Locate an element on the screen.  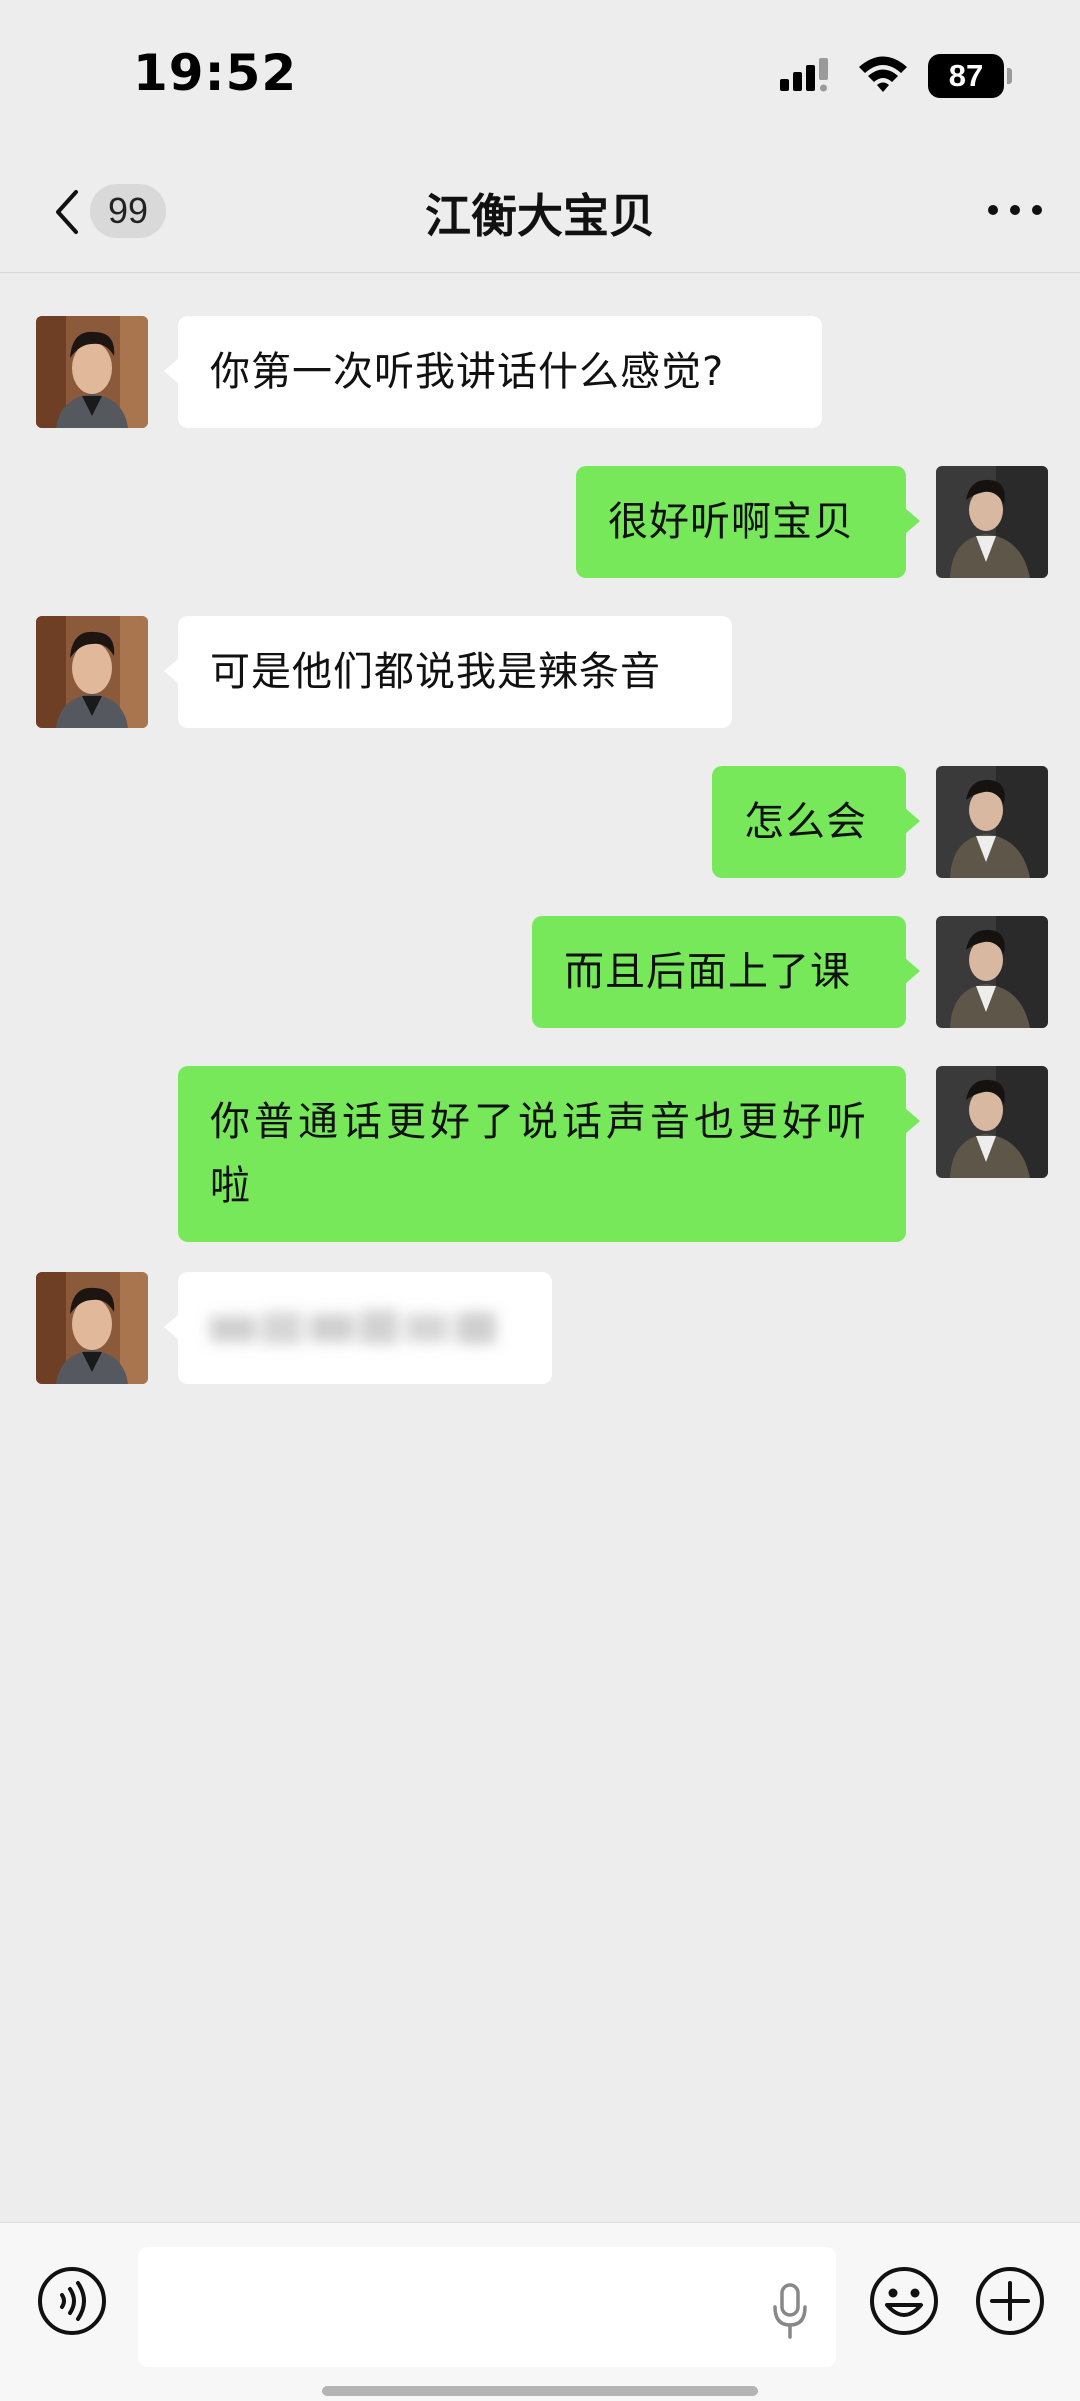
input-bar is located at coordinates (540, 2311).